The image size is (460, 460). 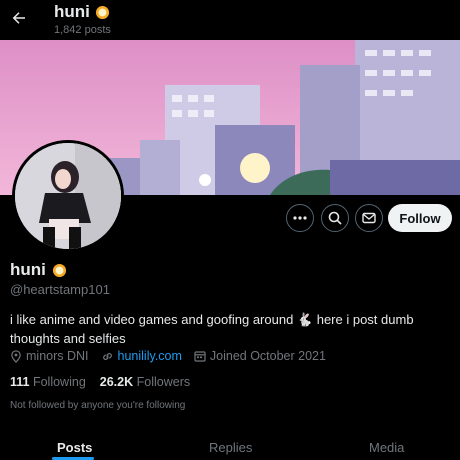 What do you see at coordinates (72, 11) in the screenshot?
I see `header-name-text: huni` at bounding box center [72, 11].